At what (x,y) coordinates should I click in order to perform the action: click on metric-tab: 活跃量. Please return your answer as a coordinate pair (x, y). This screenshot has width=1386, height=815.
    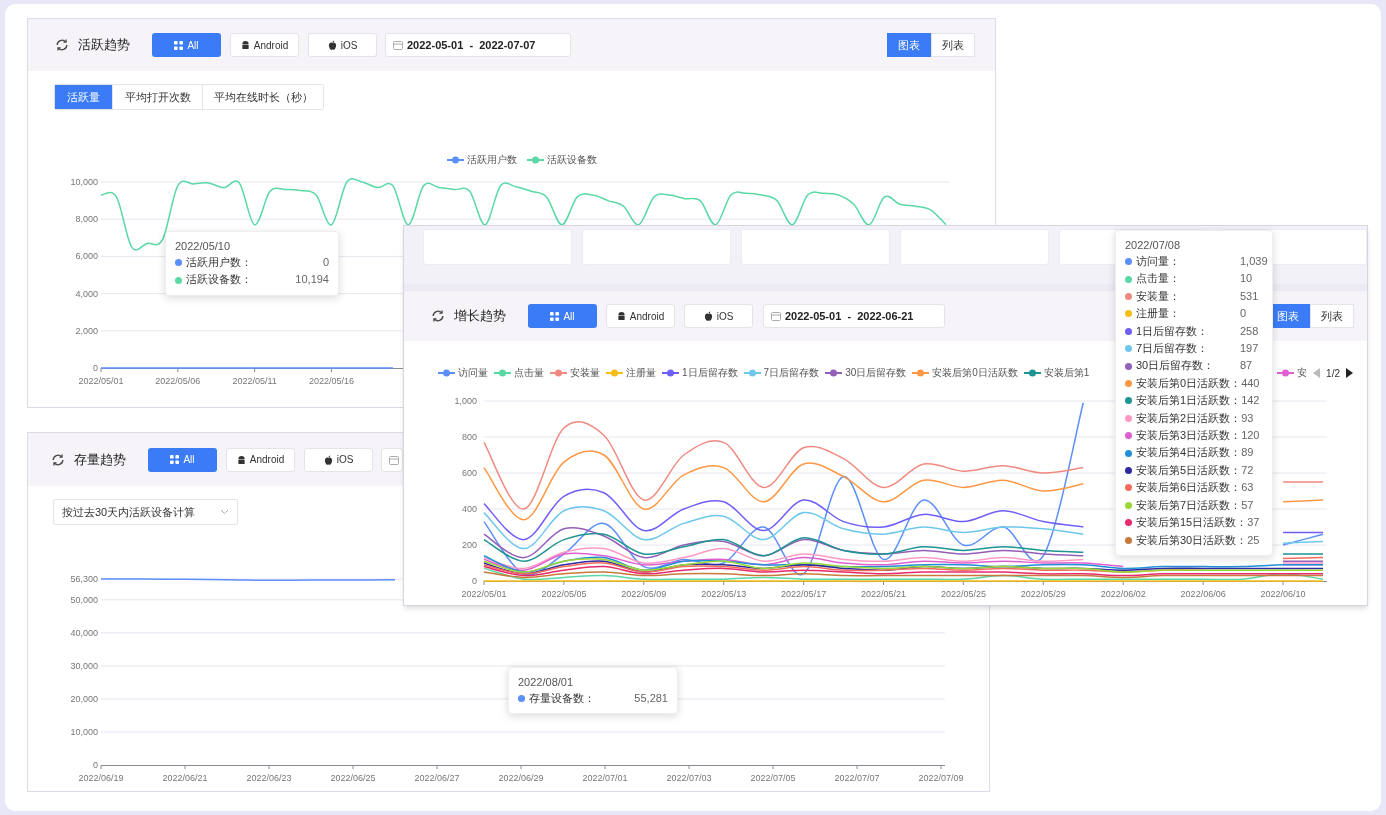
    Looking at the image, I should click on (83, 97).